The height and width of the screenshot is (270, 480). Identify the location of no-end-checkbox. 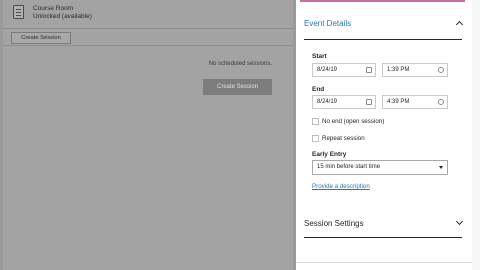
(315, 121).